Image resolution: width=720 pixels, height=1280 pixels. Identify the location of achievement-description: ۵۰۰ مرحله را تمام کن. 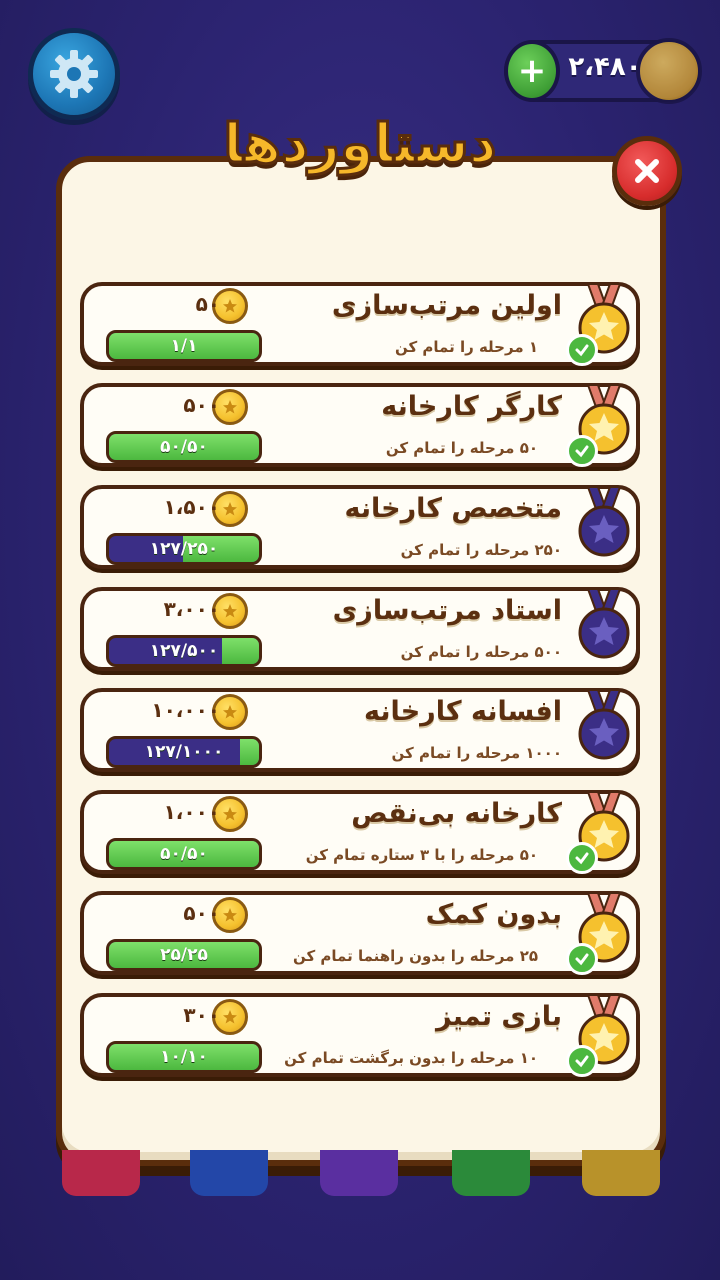
(481, 652).